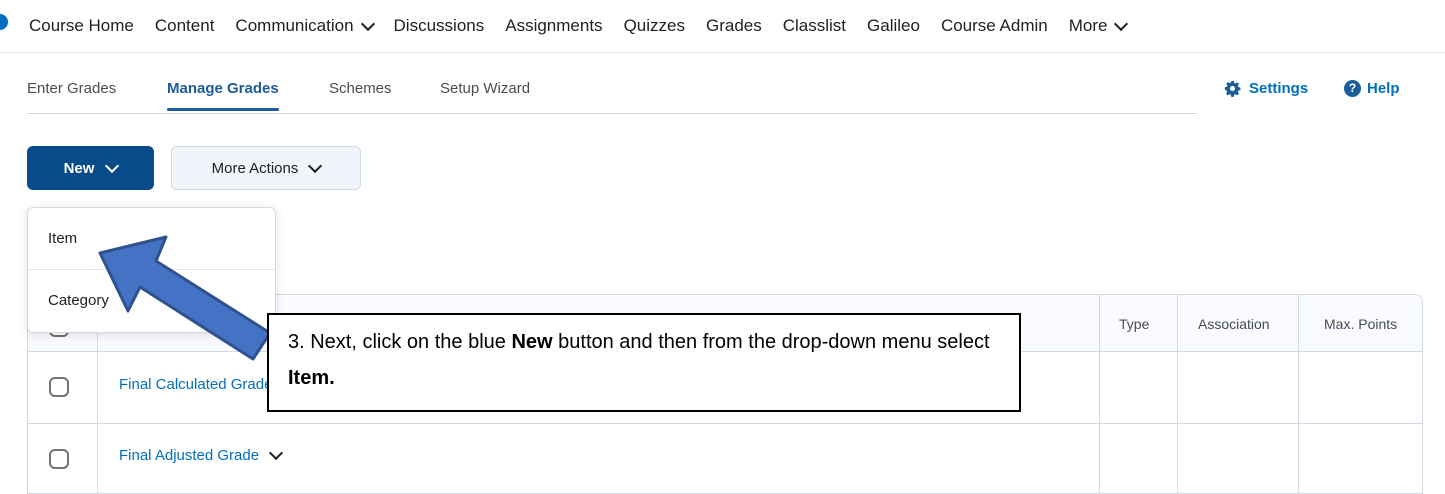  I want to click on nav-classlist: Classlist, so click(814, 26).